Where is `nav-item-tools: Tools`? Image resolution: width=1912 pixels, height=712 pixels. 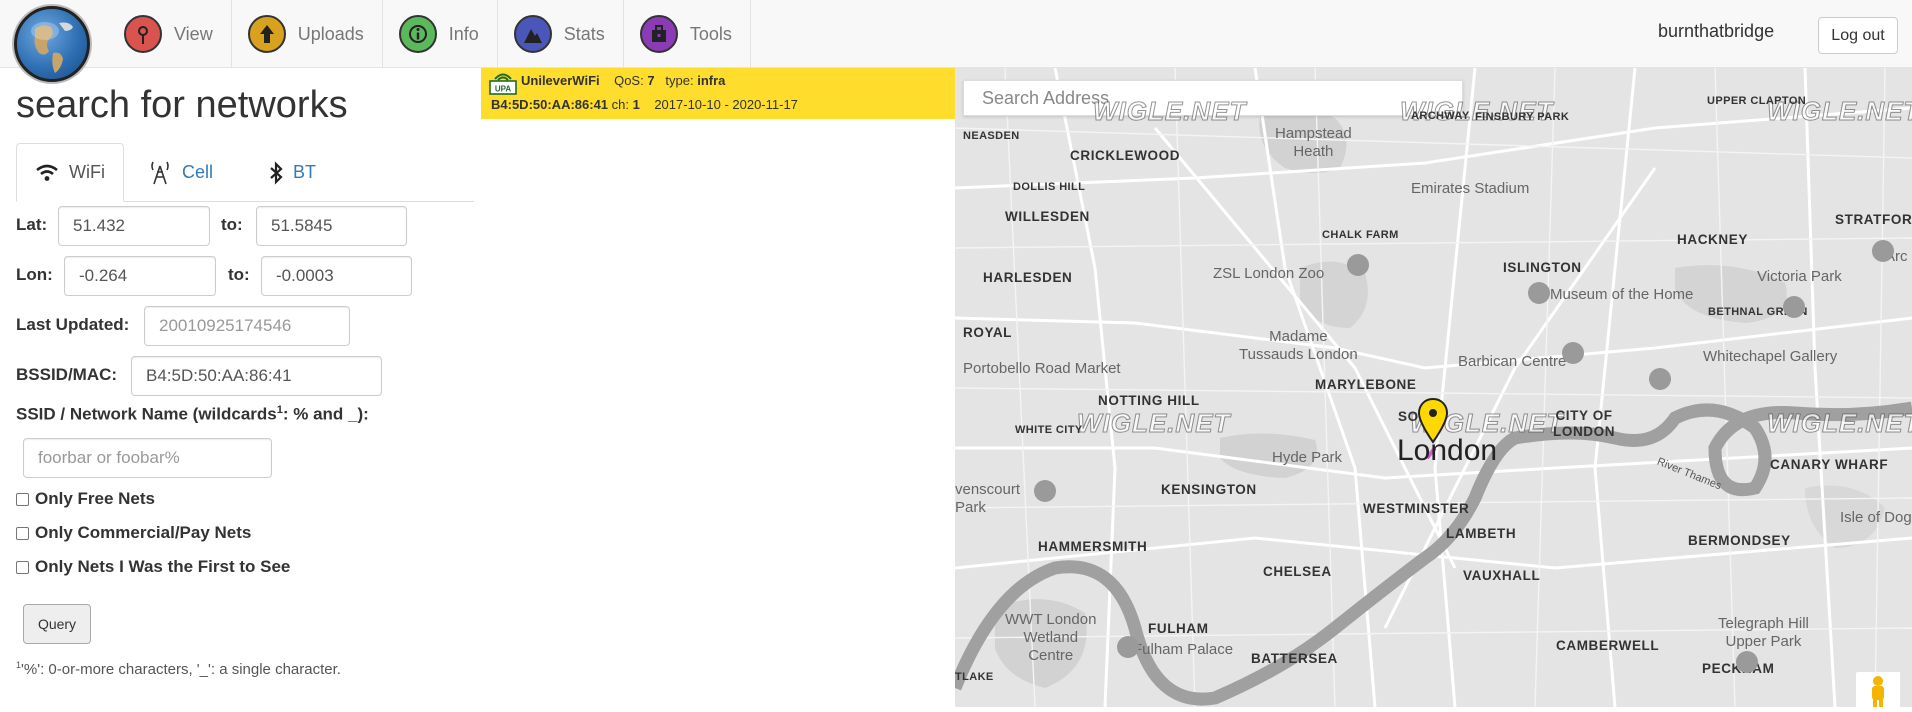
nav-item-tools: Tools is located at coordinates (687, 34).